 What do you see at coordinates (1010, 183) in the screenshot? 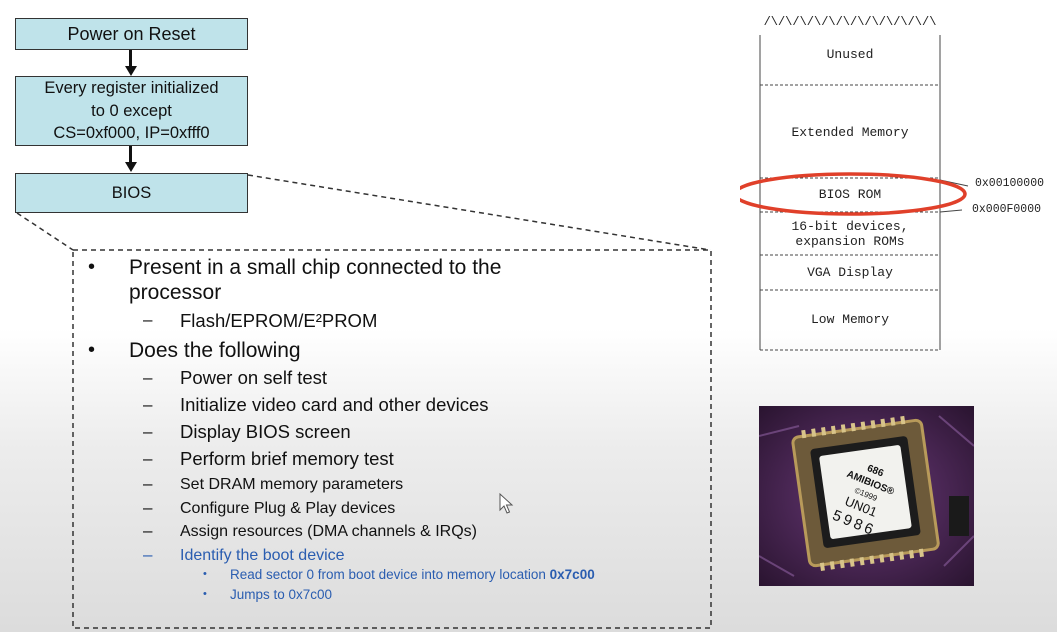
I see `address-upper: 0x00100000` at bounding box center [1010, 183].